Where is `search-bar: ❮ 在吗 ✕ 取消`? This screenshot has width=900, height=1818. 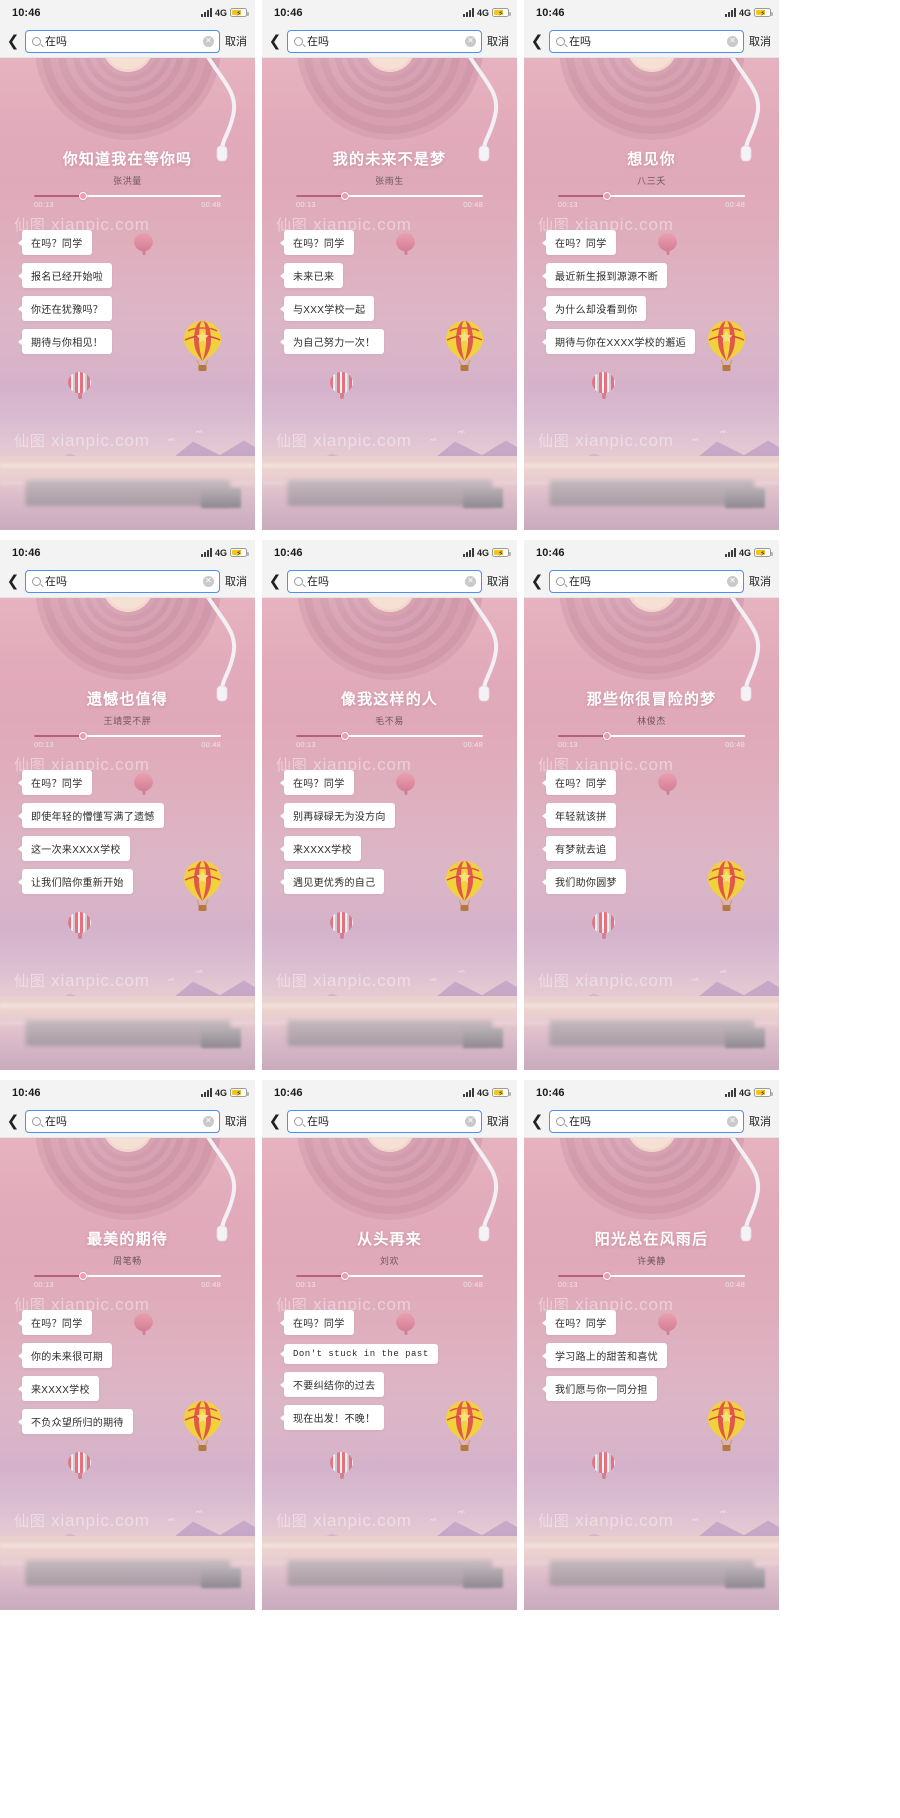
search-bar: ❮ 在吗 ✕ 取消 is located at coordinates (389, 581).